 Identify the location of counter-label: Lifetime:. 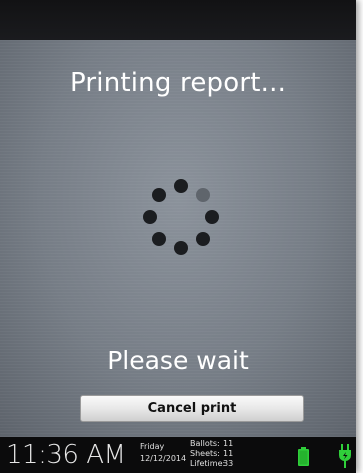
(208, 463).